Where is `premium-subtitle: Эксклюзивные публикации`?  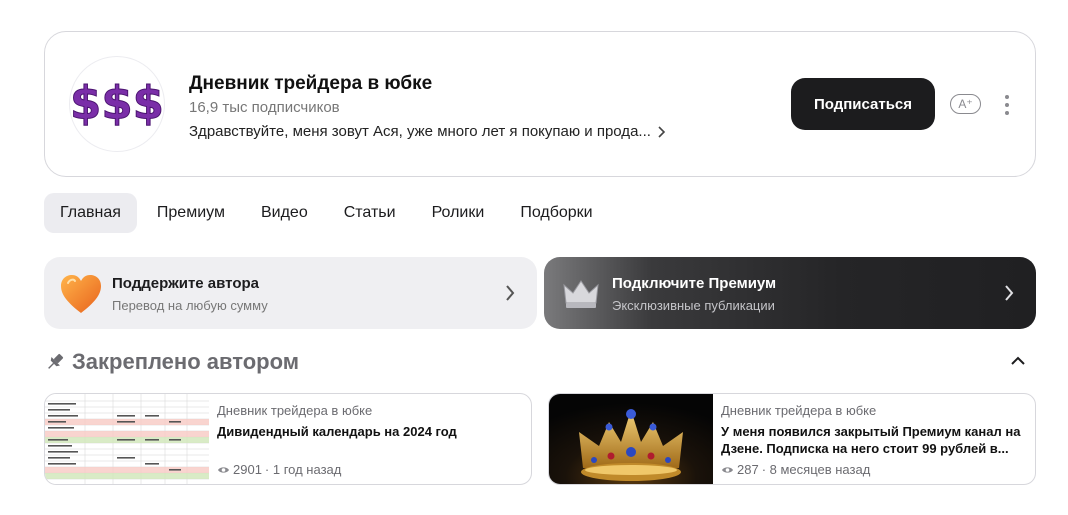 premium-subtitle: Эксклюзивные публикации is located at coordinates (693, 305).